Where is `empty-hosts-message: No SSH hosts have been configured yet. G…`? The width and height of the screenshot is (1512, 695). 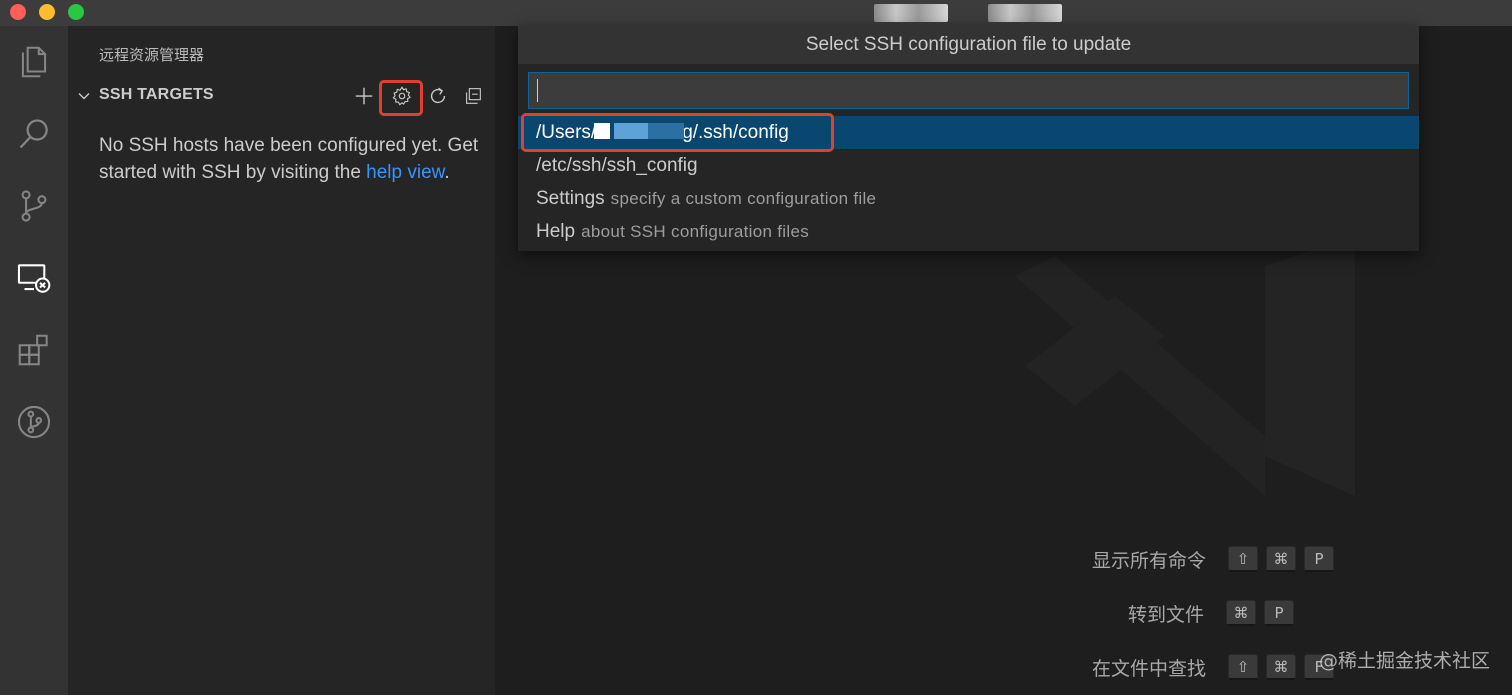
empty-hosts-message: No SSH hosts have been configured yet. G… is located at coordinates (289, 159).